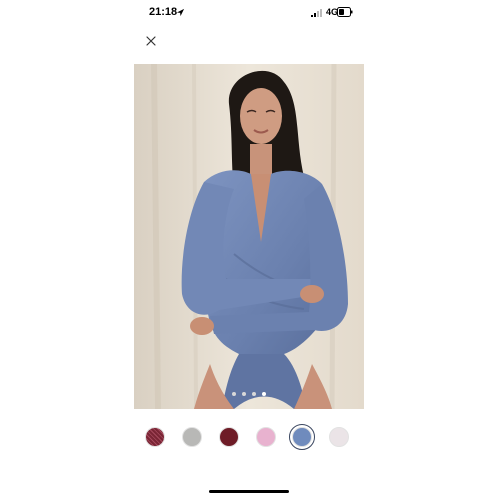 The height and width of the screenshot is (499, 499). What do you see at coordinates (249, 395) in the screenshot?
I see `carousel-dots` at bounding box center [249, 395].